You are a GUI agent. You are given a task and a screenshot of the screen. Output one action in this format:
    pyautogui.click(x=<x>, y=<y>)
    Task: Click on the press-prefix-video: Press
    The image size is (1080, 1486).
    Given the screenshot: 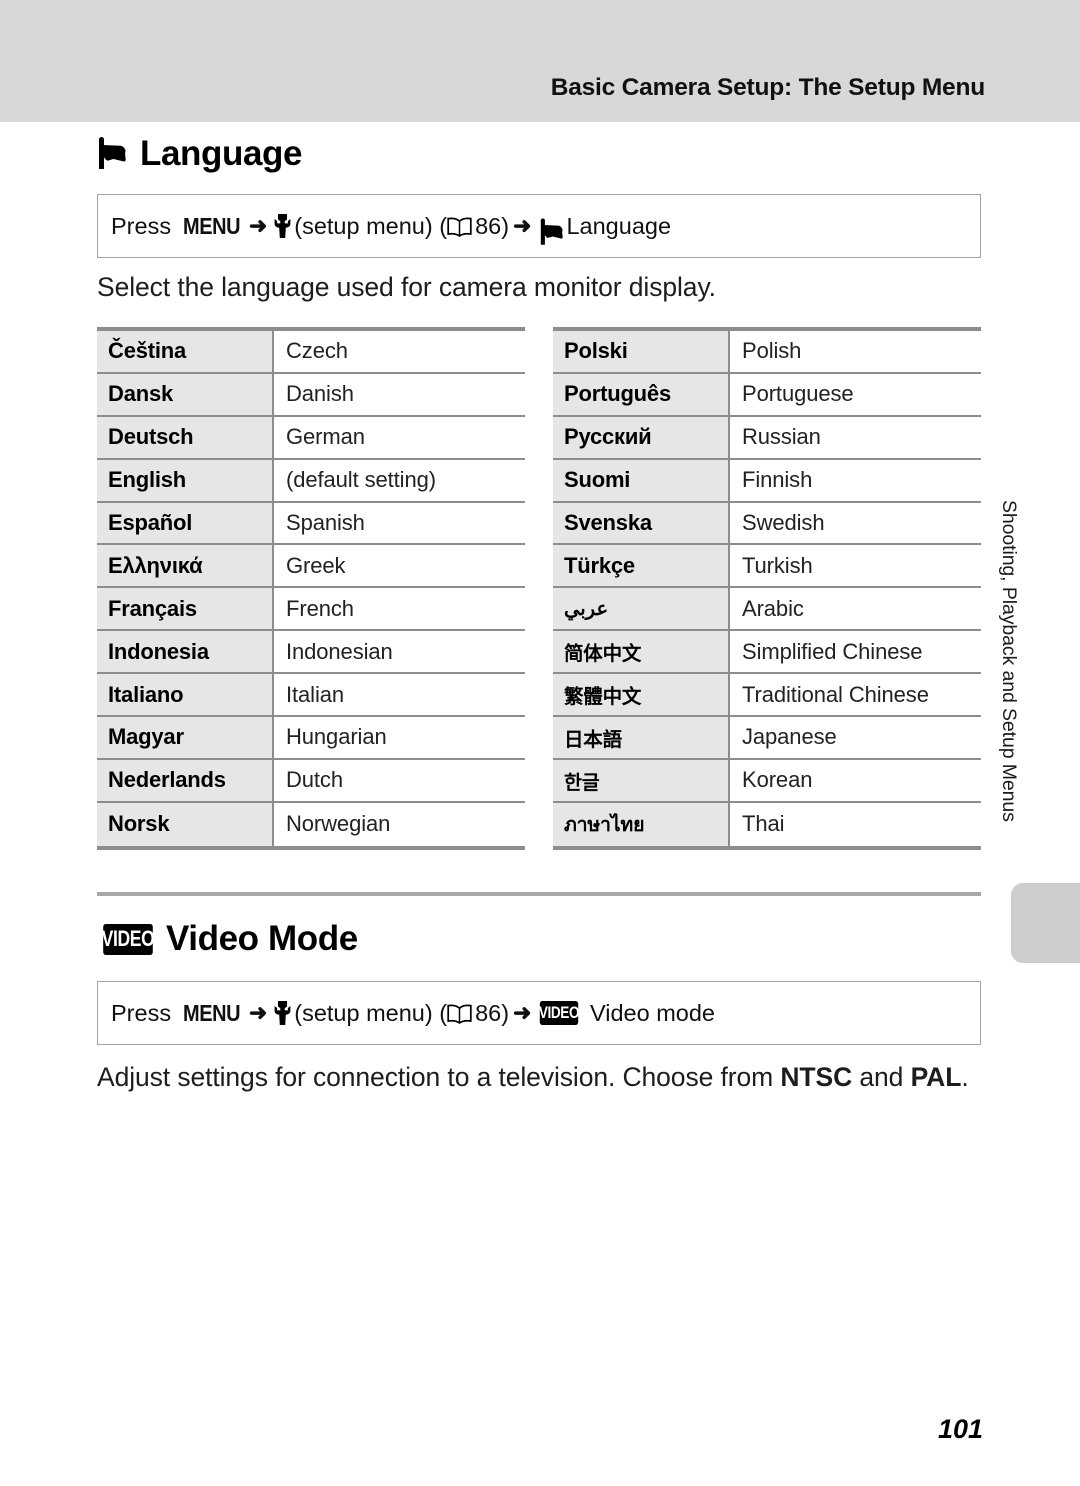 What is the action you would take?
    pyautogui.click(x=141, y=1012)
    